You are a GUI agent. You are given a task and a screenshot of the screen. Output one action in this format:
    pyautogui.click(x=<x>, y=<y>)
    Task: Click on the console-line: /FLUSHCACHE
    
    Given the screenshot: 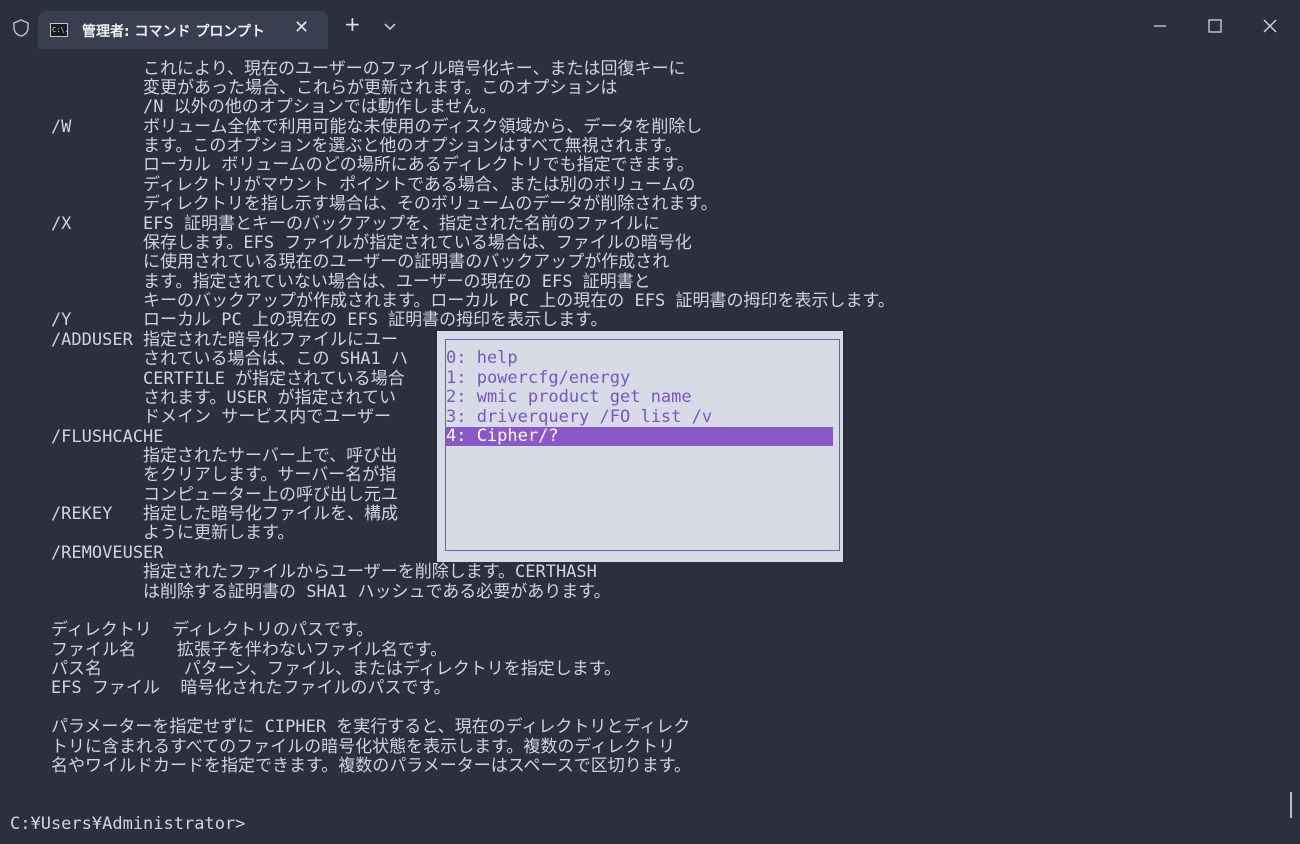 What is the action you would take?
    pyautogui.click(x=87, y=437)
    